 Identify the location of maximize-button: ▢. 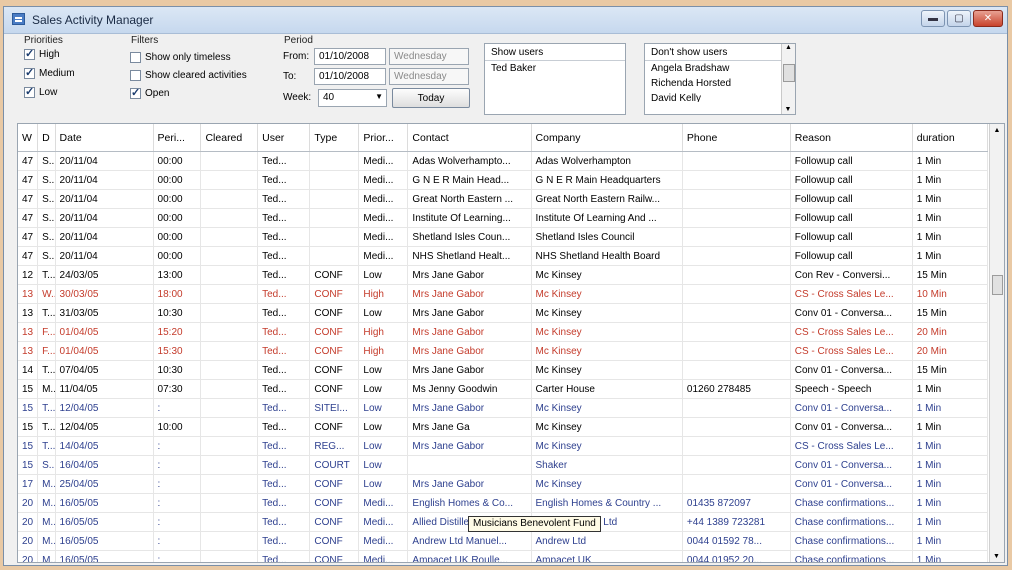
(959, 18).